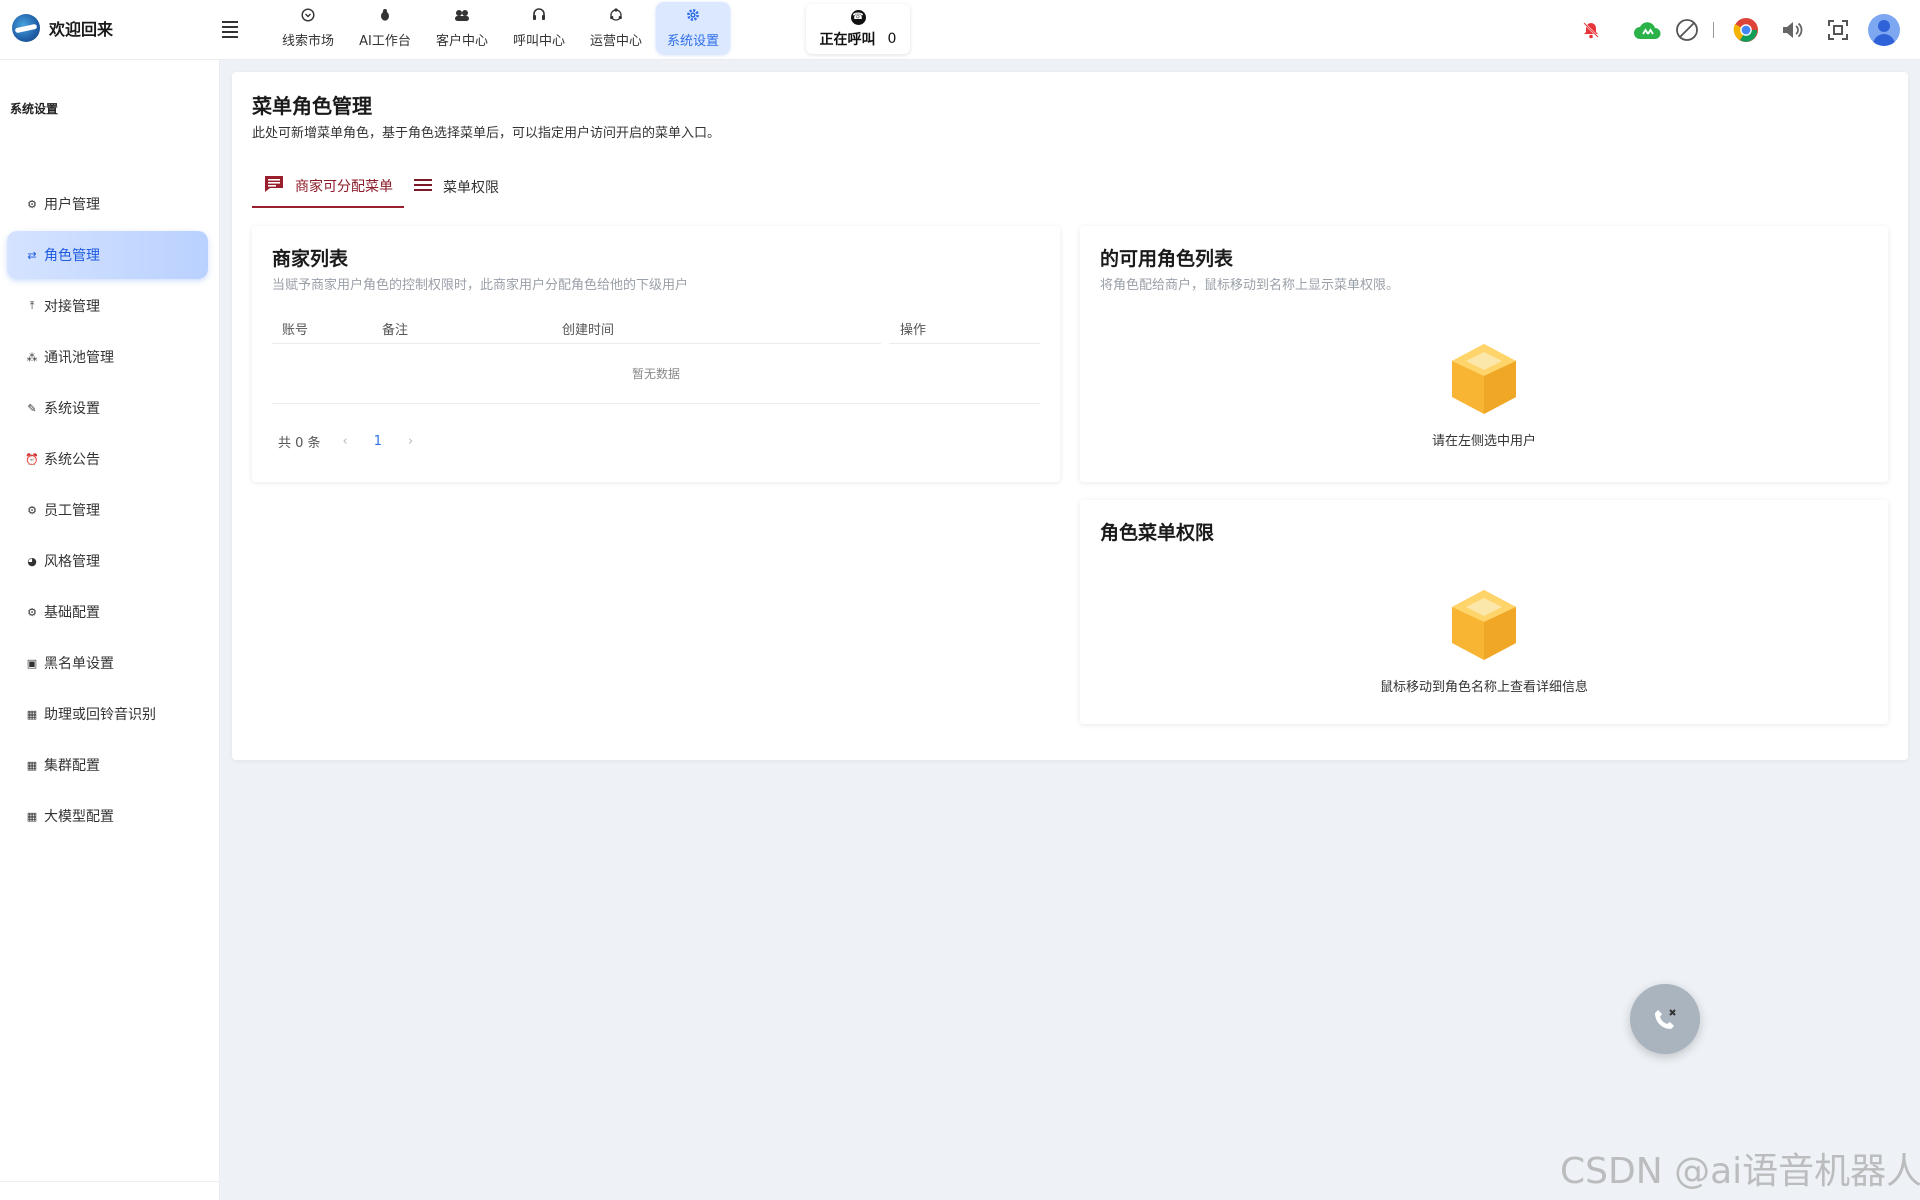 This screenshot has width=1920, height=1200. Describe the element at coordinates (81, 29) in the screenshot. I see `brand-title: 欢迎回来` at that location.